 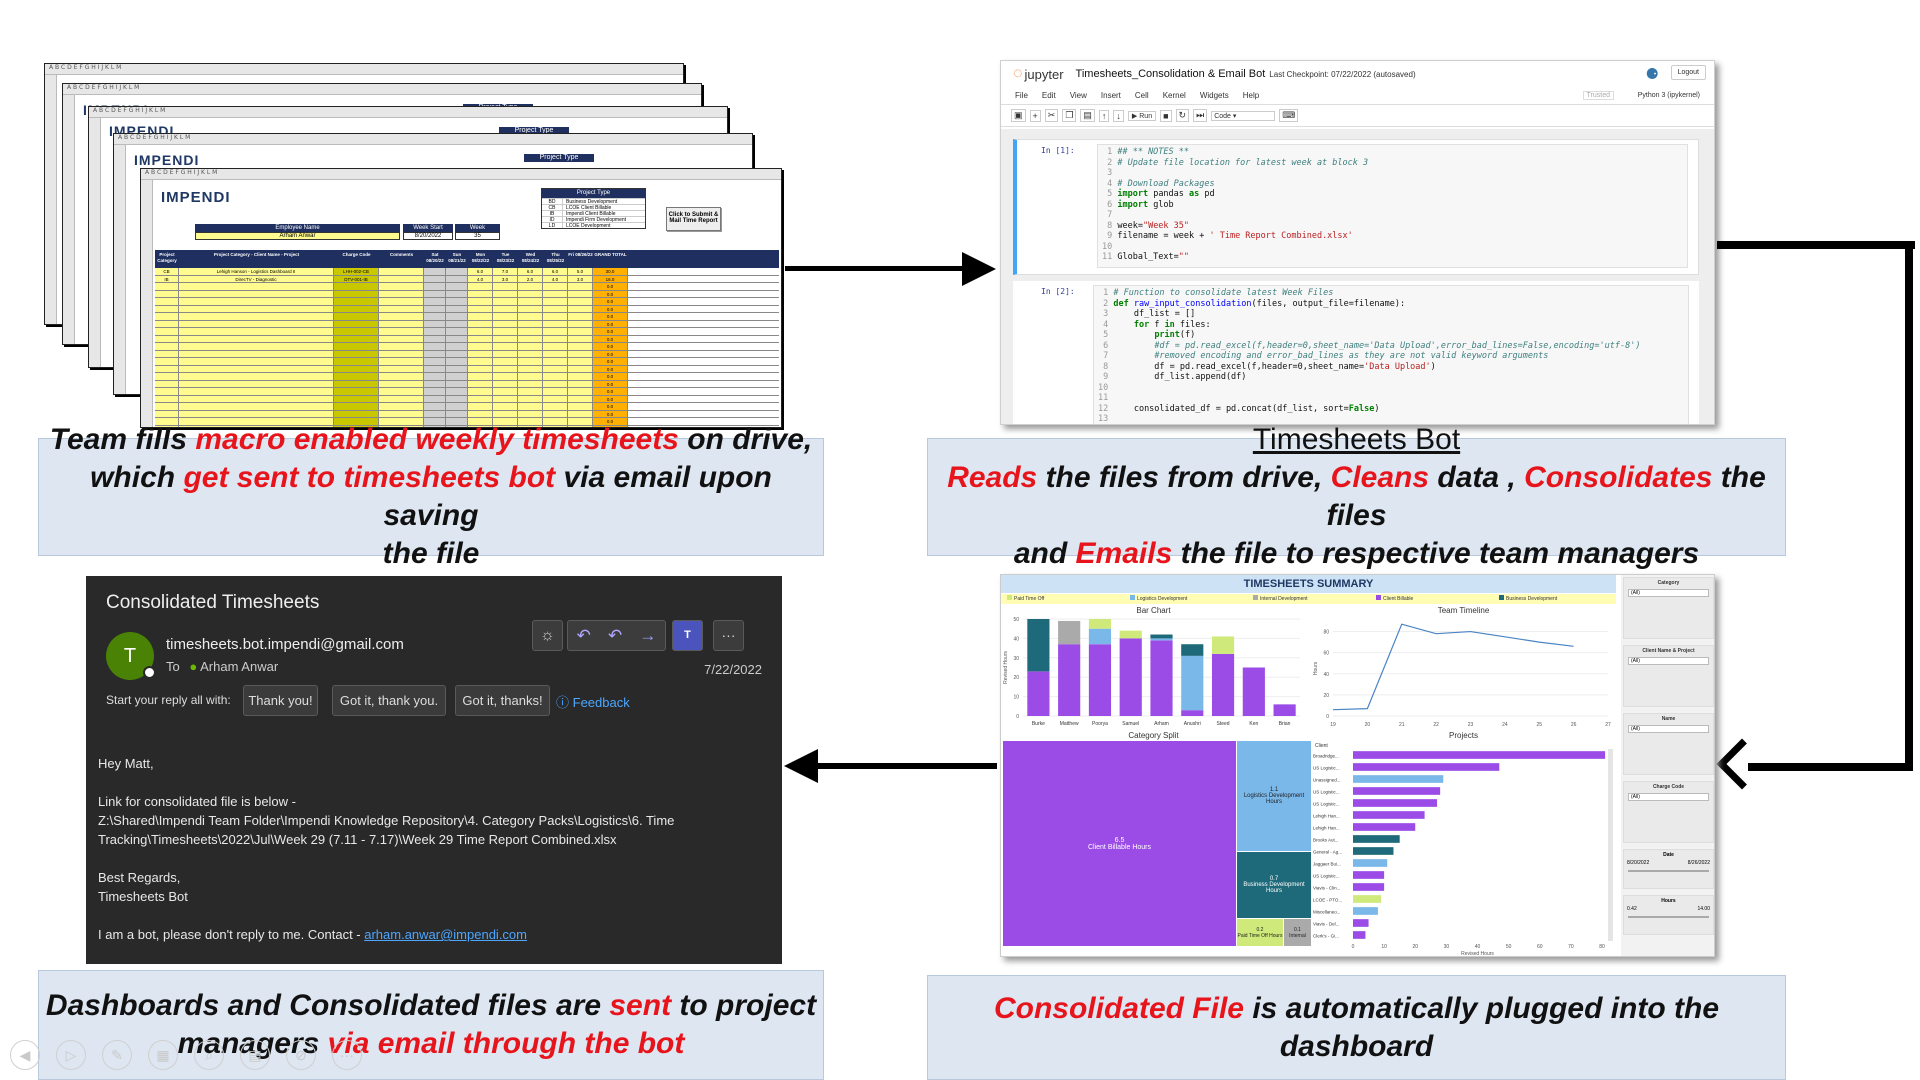 I want to click on menu-item-file: File, so click(x=1021, y=95).